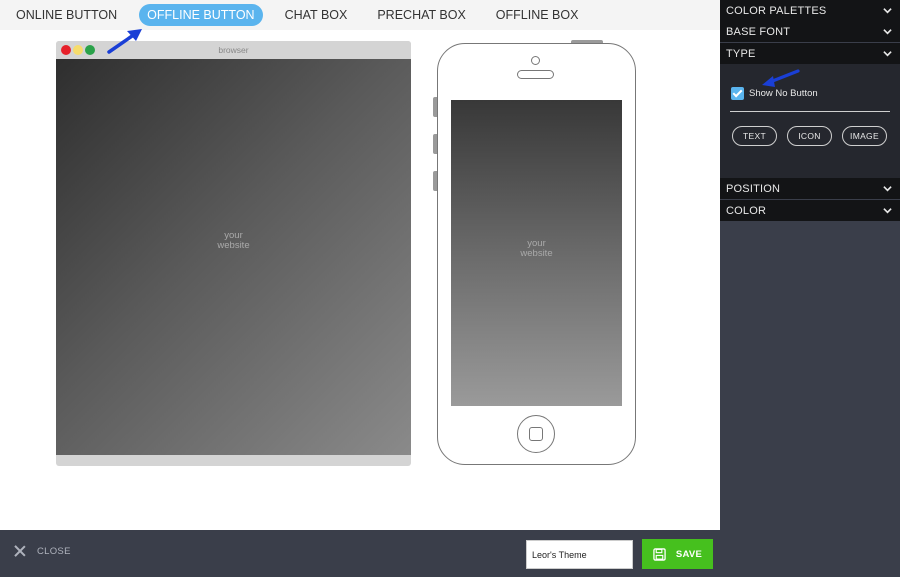 Image resolution: width=900 pixels, height=577 pixels. What do you see at coordinates (360, 553) in the screenshot?
I see `bottom-toolbar: CLOSE SAVE` at bounding box center [360, 553].